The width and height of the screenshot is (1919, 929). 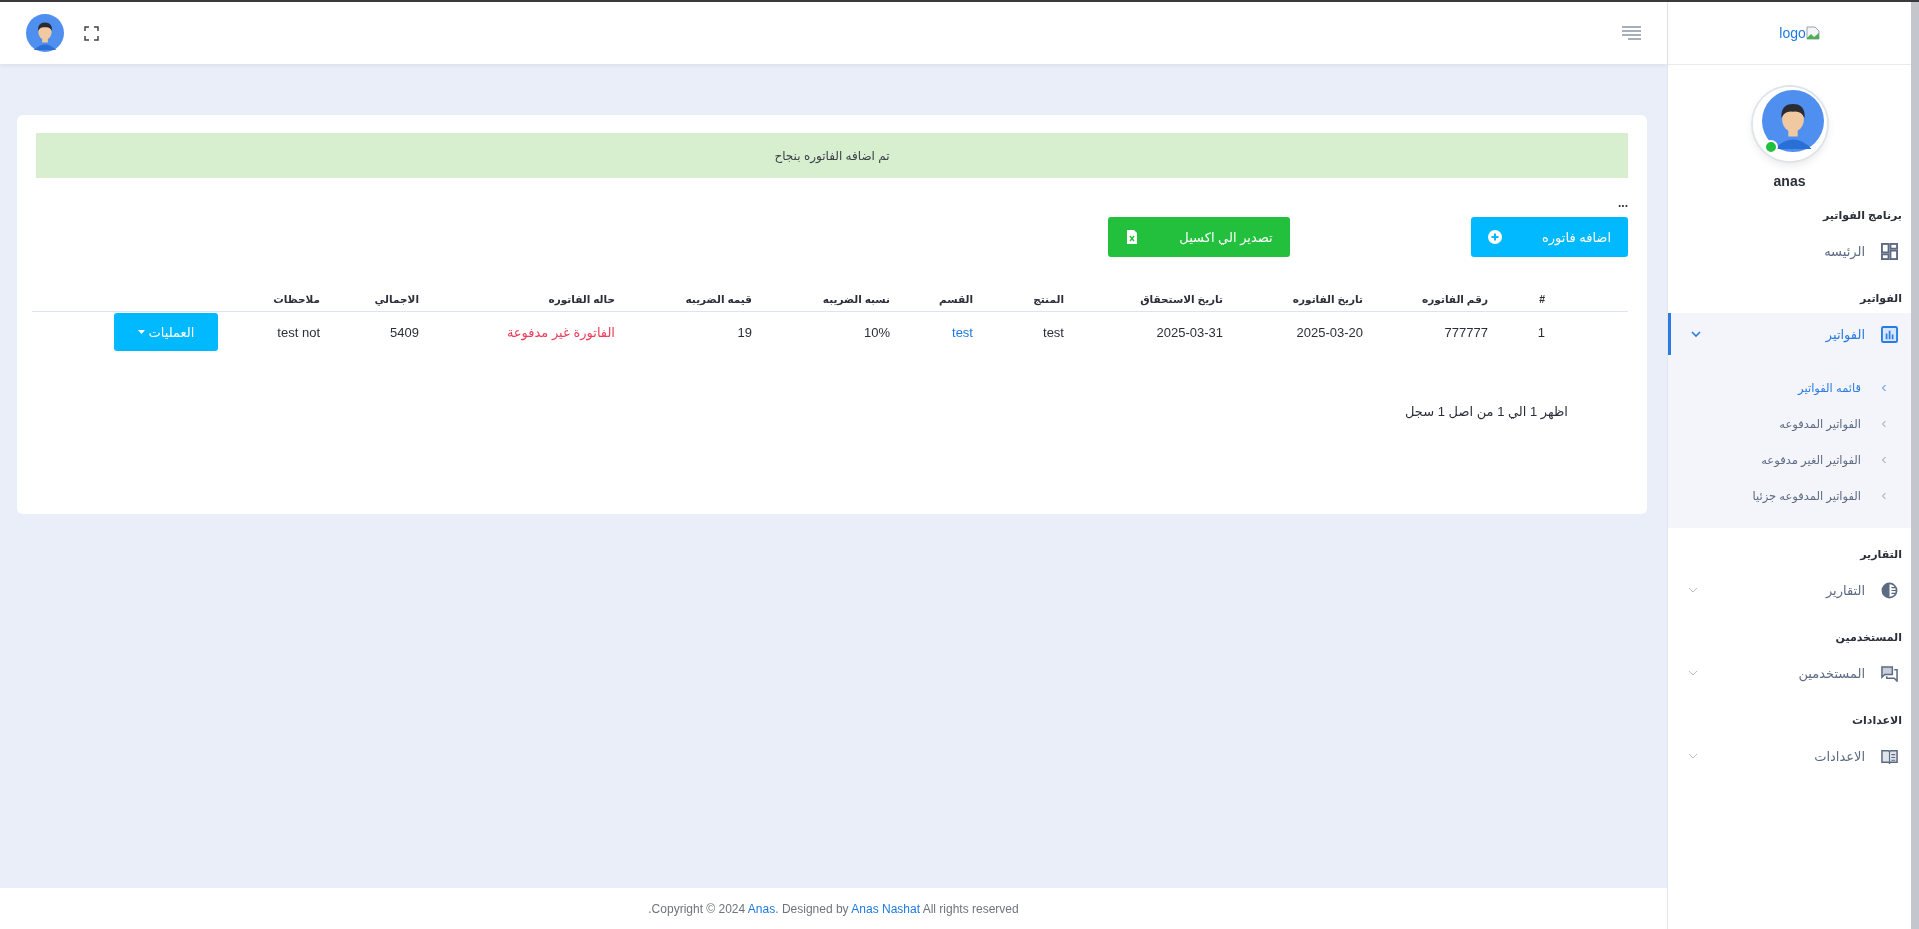 I want to click on fullscreen-icon, so click(x=91, y=33).